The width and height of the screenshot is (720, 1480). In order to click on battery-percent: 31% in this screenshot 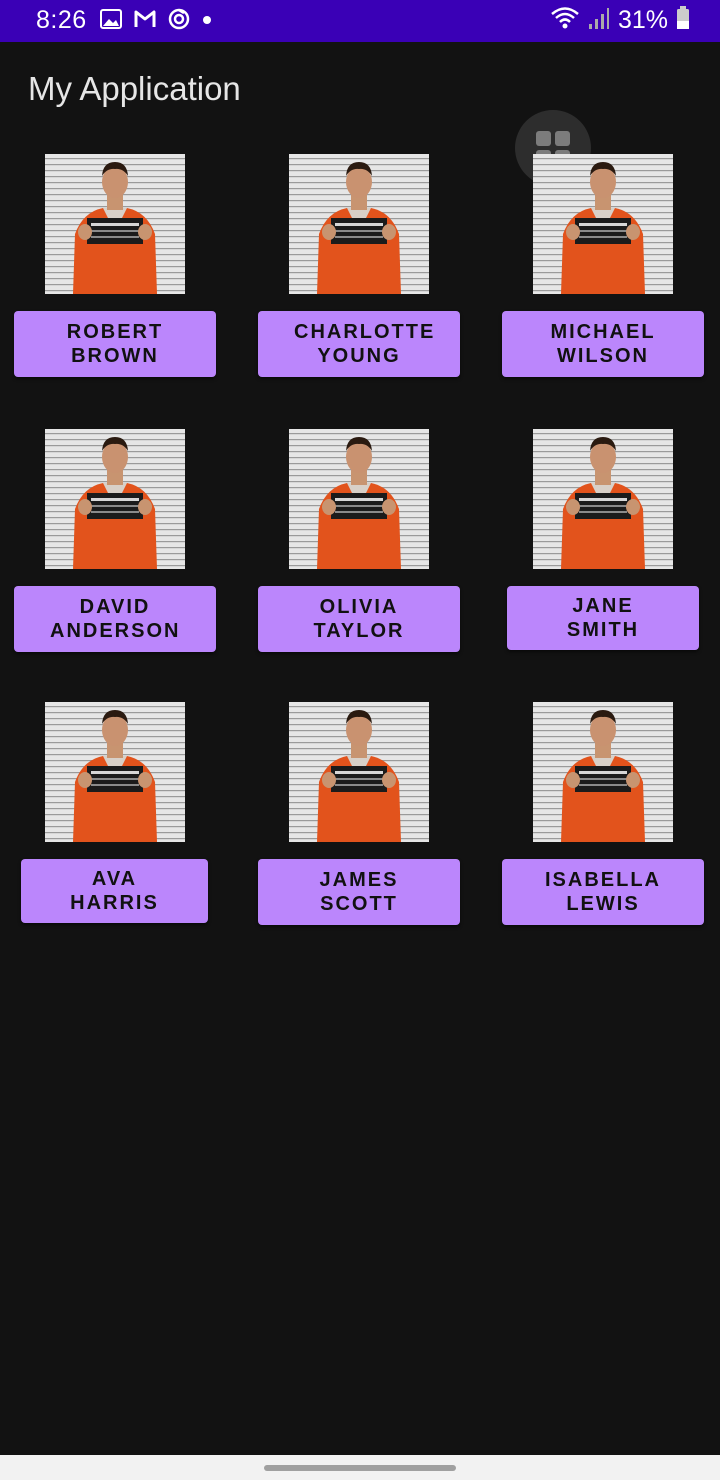, I will do `click(642, 19)`.